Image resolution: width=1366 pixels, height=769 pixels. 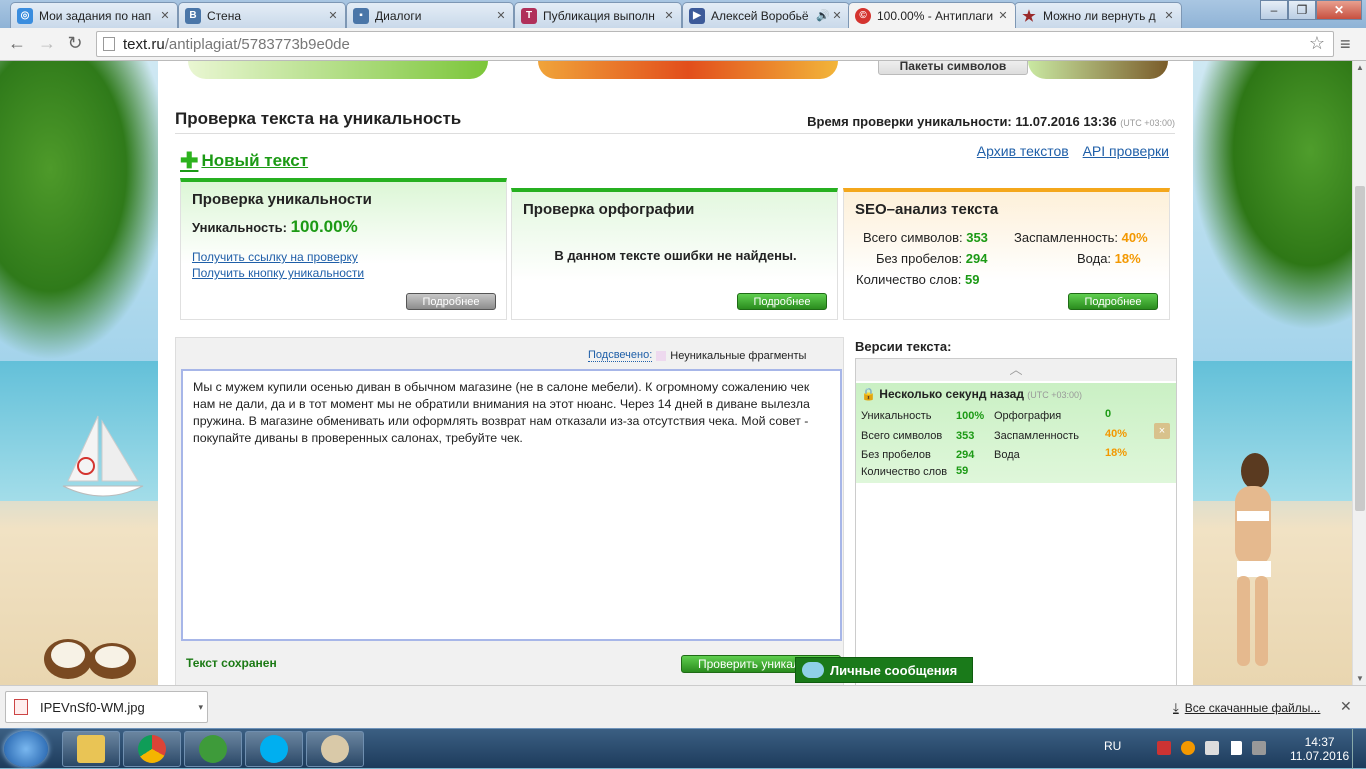 I want to click on top-links: Архив текстов API проверки, so click(x=1068, y=151).